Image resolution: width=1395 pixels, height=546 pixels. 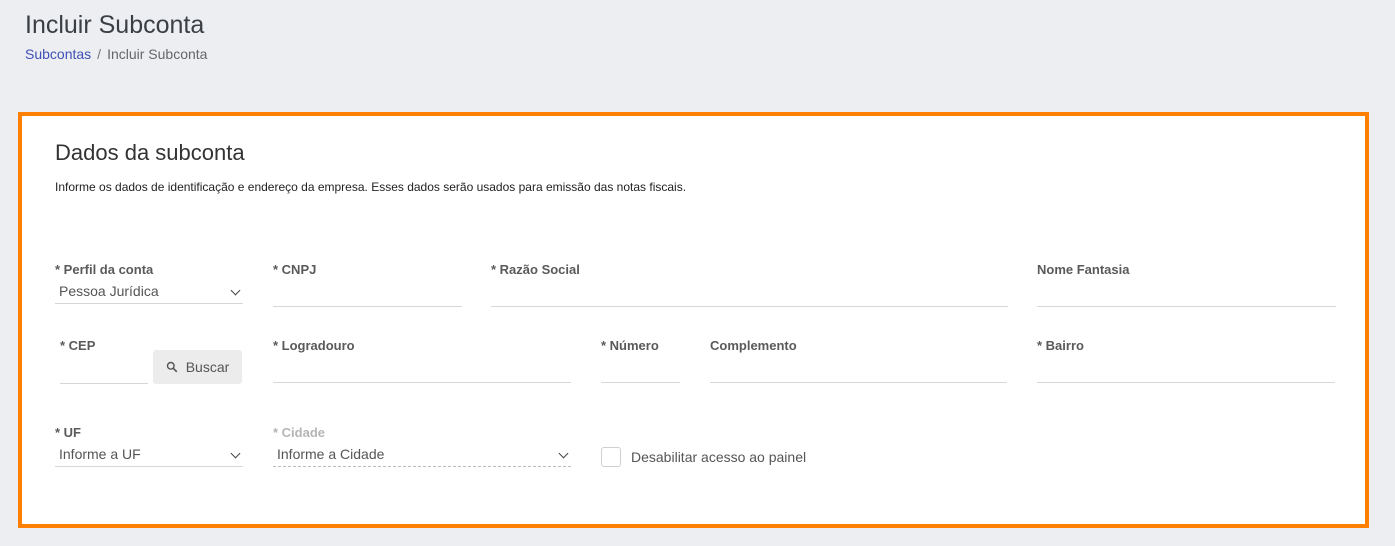 What do you see at coordinates (611, 457) in the screenshot?
I see `desabilitar-acesso-checkbox` at bounding box center [611, 457].